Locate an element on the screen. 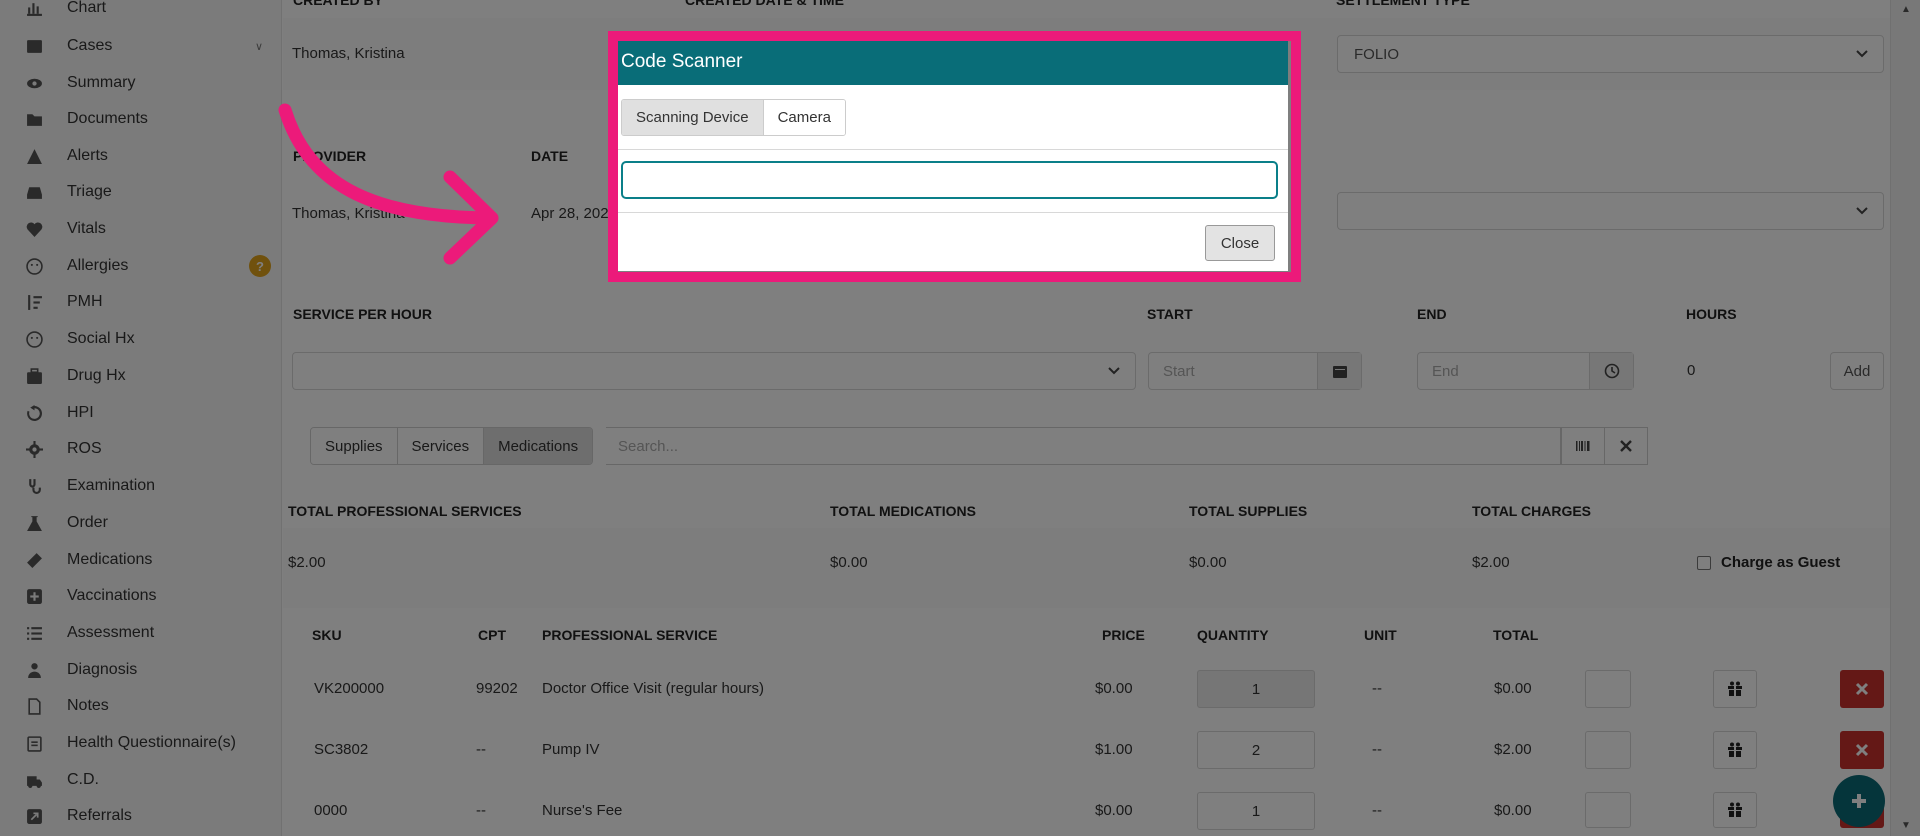 This screenshot has width=1920, height=836. tab-camera: Camera is located at coordinates (804, 117).